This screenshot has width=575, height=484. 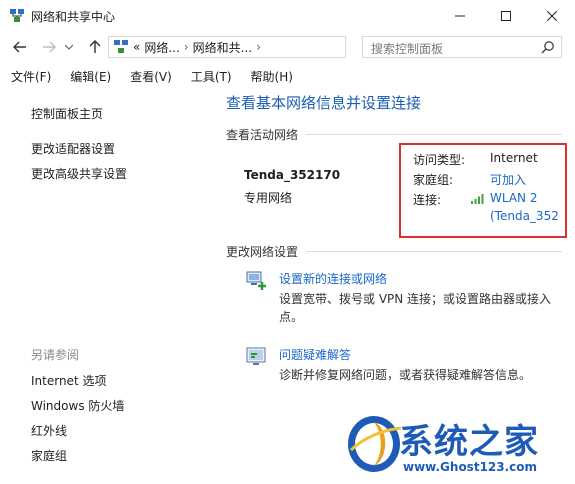 I want to click on menu-help: 帮助(H), so click(x=270, y=77).